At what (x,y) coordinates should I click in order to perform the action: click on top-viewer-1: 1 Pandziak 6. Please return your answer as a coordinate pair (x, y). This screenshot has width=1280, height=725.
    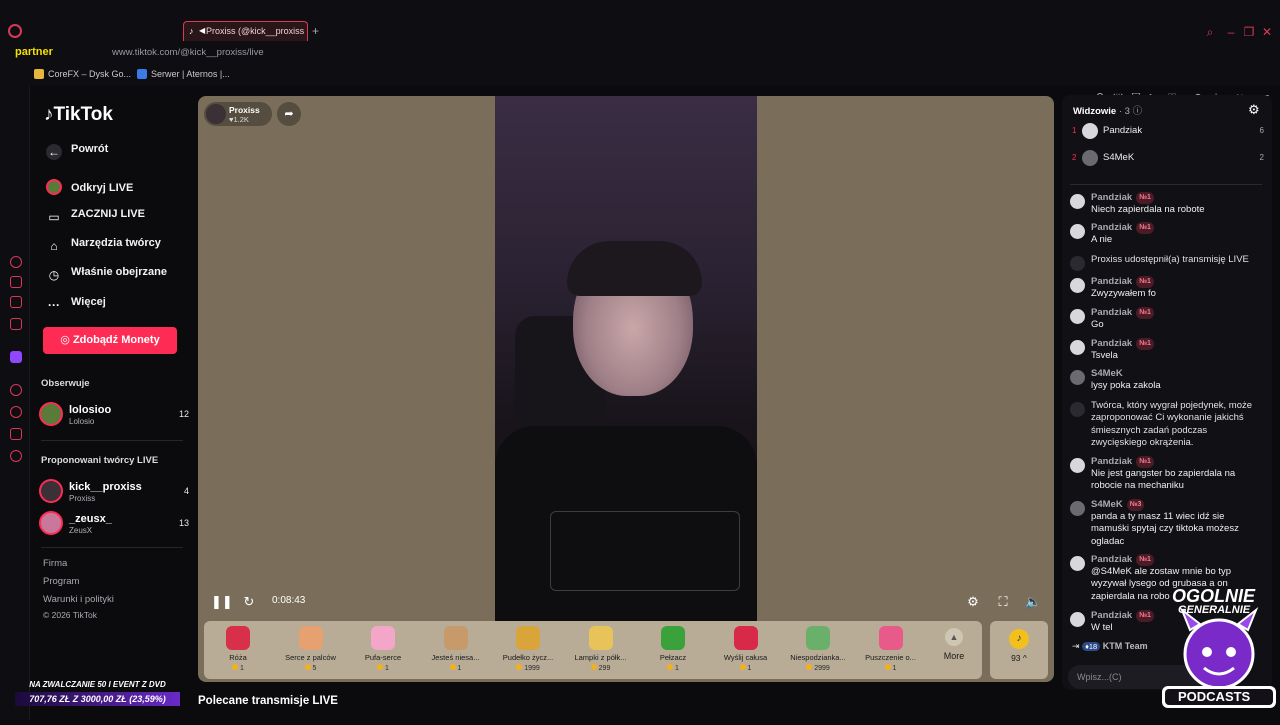
    Looking at the image, I should click on (1168, 131).